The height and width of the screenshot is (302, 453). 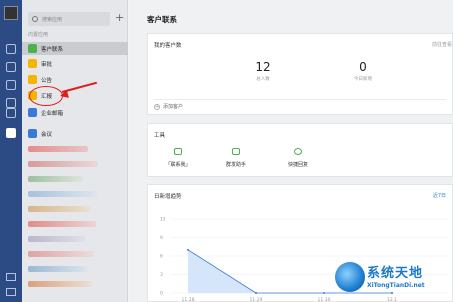 What do you see at coordinates (160, 136) in the screenshot?
I see `card-heading: 工具` at bounding box center [160, 136].